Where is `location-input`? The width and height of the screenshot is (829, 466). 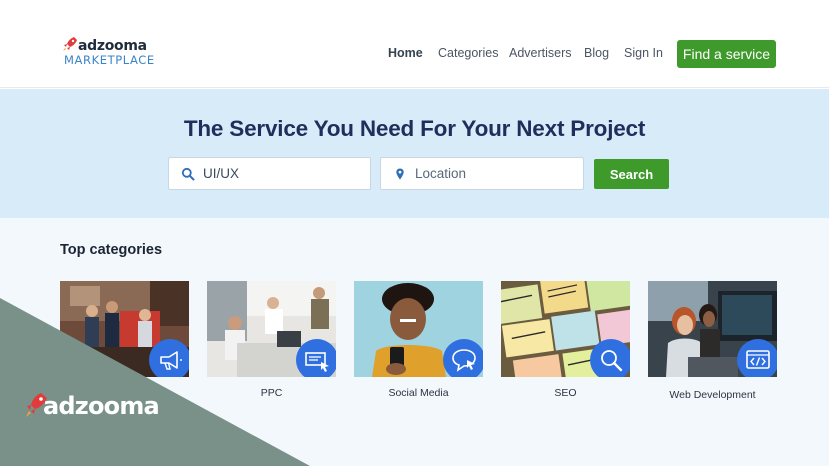 location-input is located at coordinates (490, 173).